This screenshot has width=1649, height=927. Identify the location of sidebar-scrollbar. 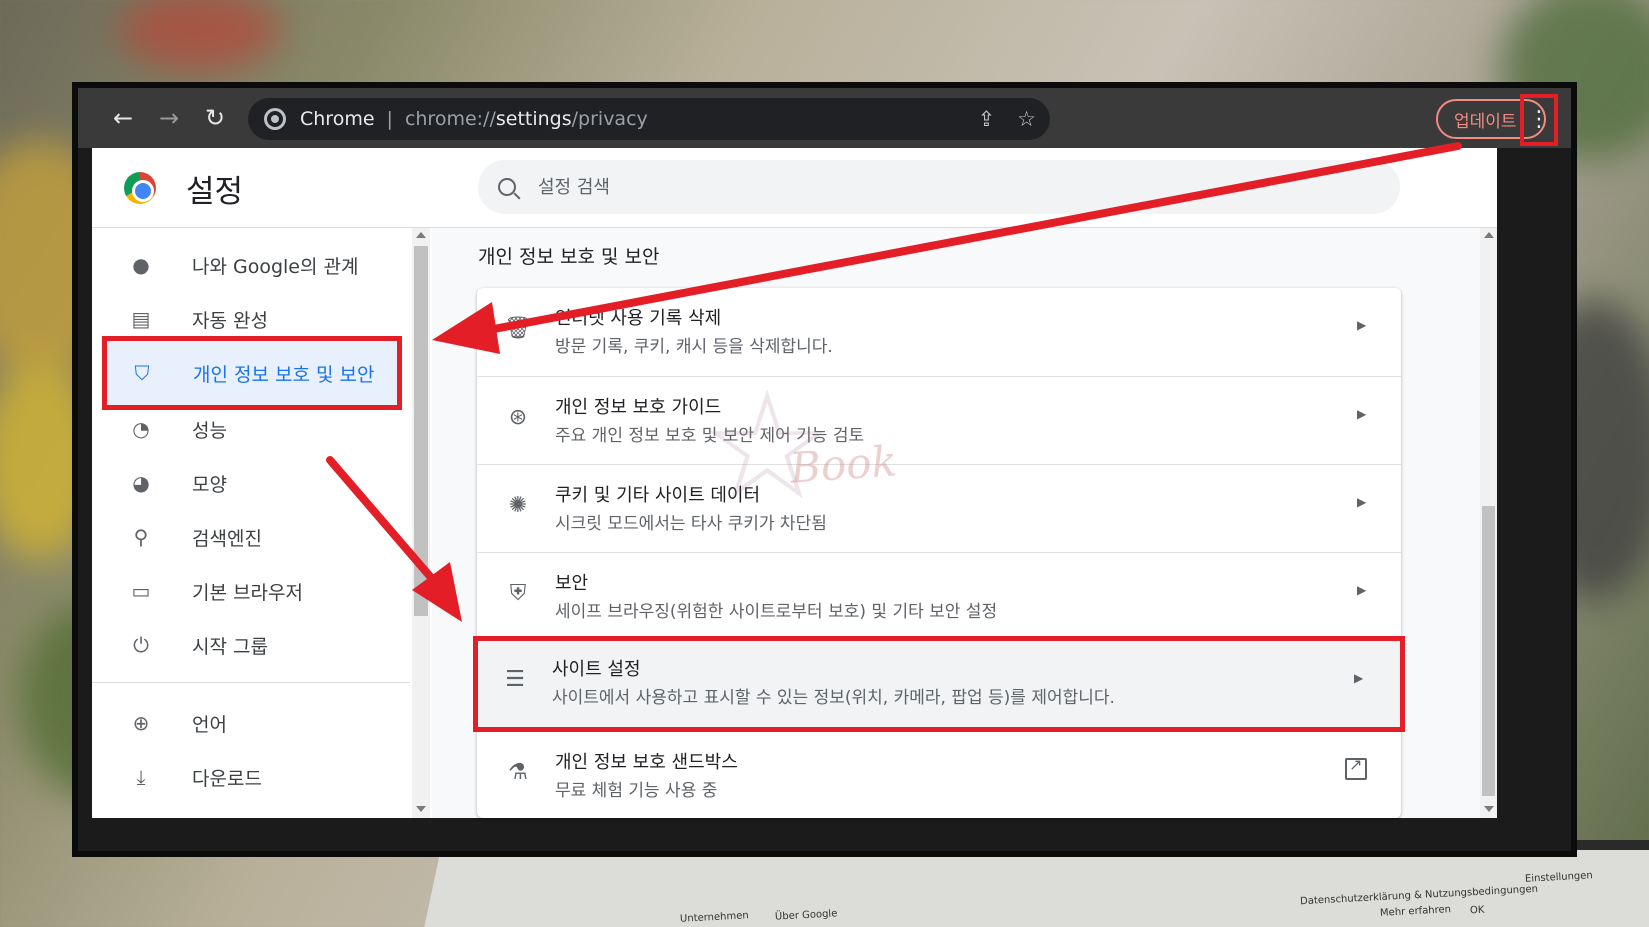
(421, 523).